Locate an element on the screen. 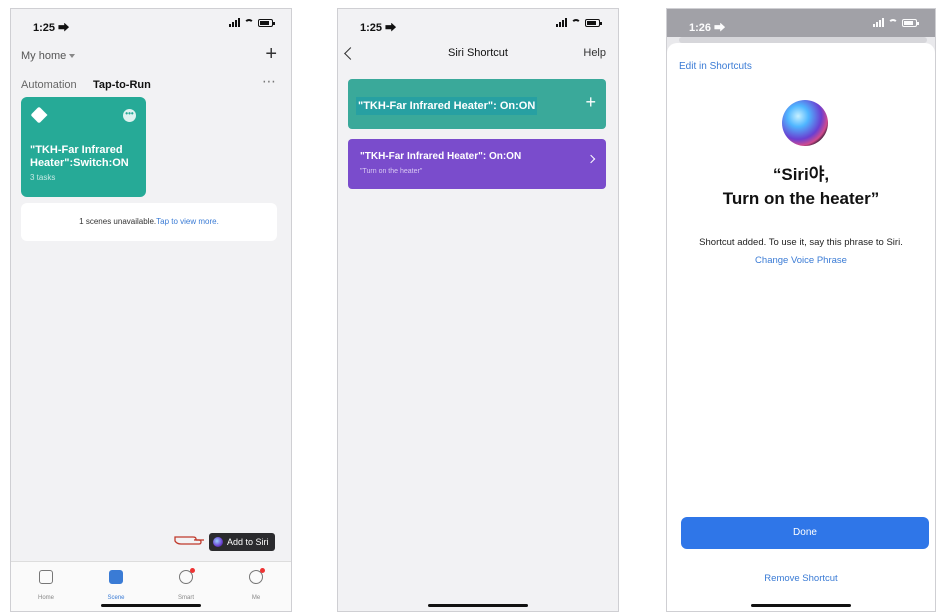 This screenshot has height=612, width=936. caret-down-icon is located at coordinates (72, 56).